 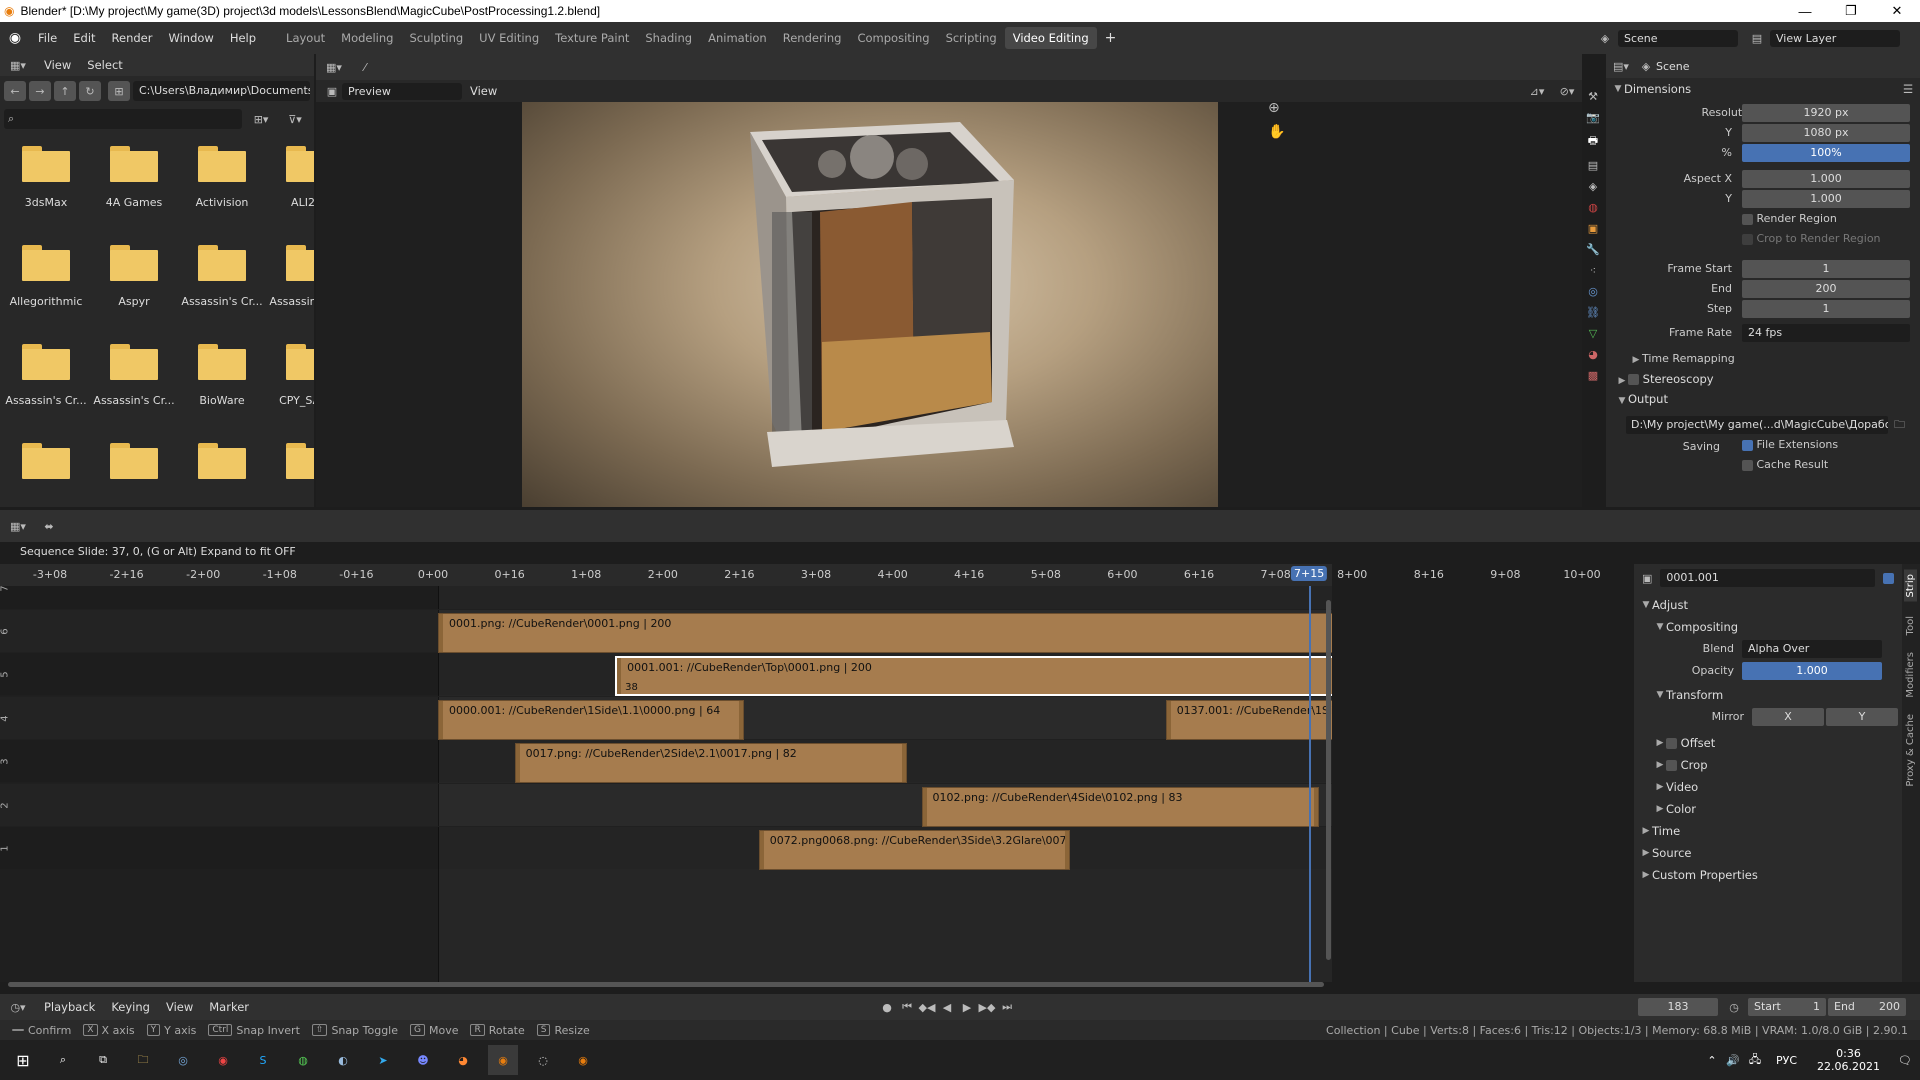 I want to click on strip-mute-checkbox, so click(x=1888, y=578).